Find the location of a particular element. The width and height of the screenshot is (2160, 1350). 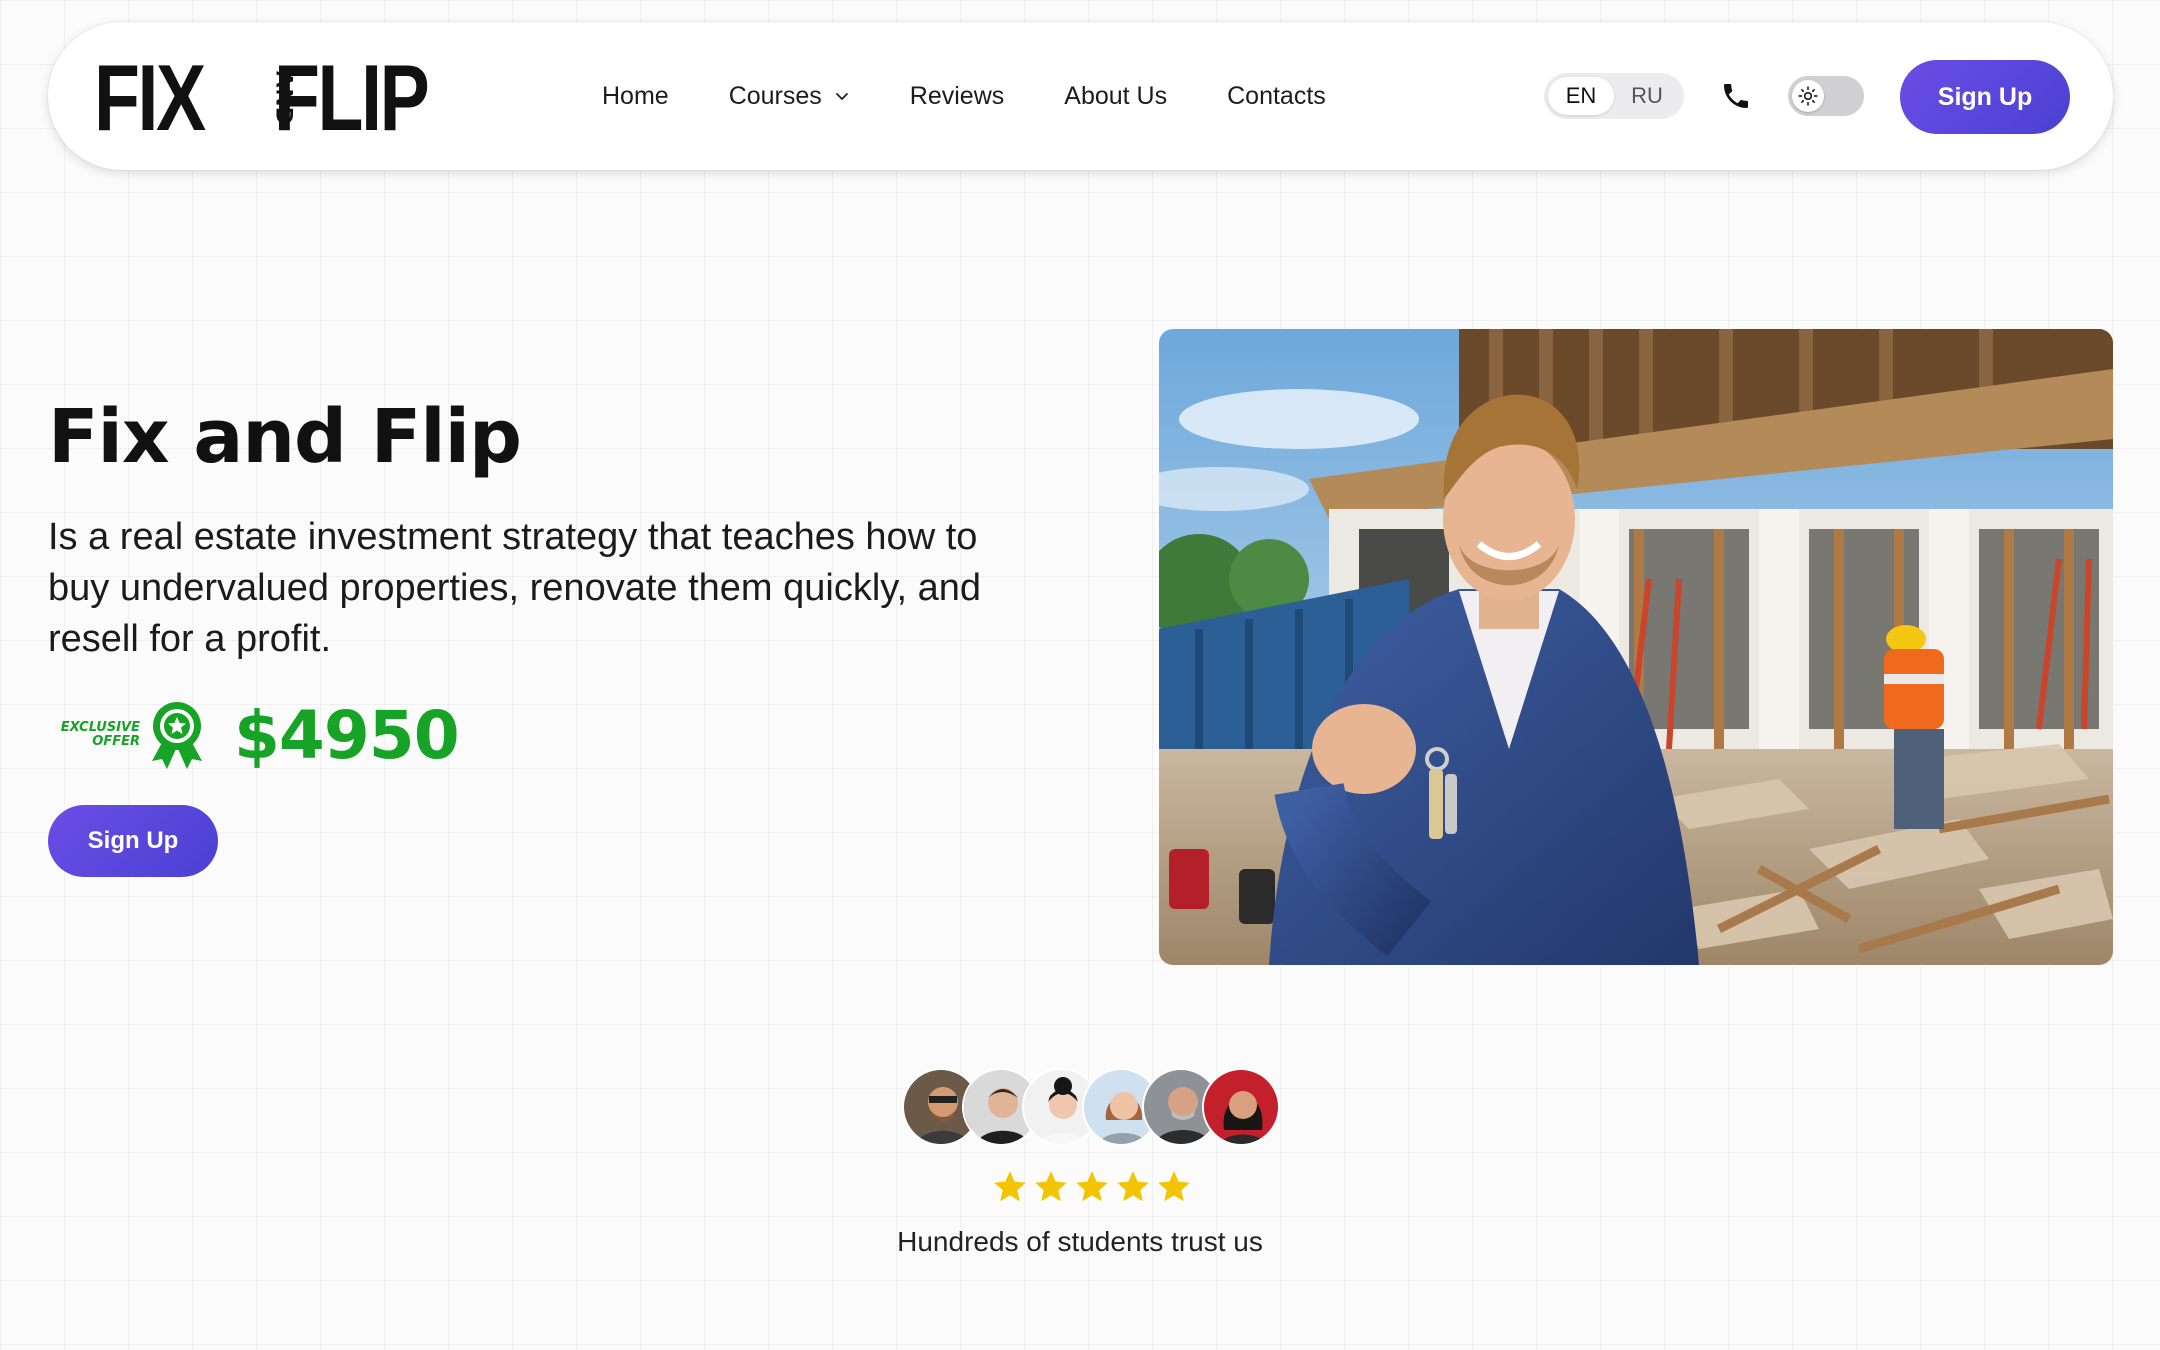

phone-icon is located at coordinates (1736, 96).